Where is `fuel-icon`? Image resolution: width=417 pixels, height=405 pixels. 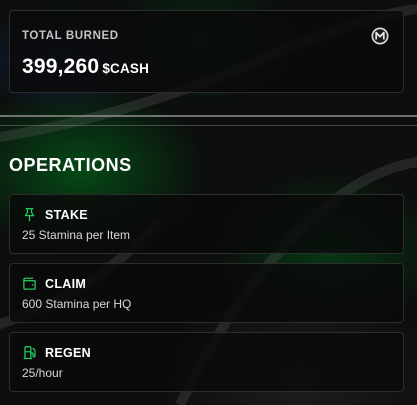 fuel-icon is located at coordinates (29, 353).